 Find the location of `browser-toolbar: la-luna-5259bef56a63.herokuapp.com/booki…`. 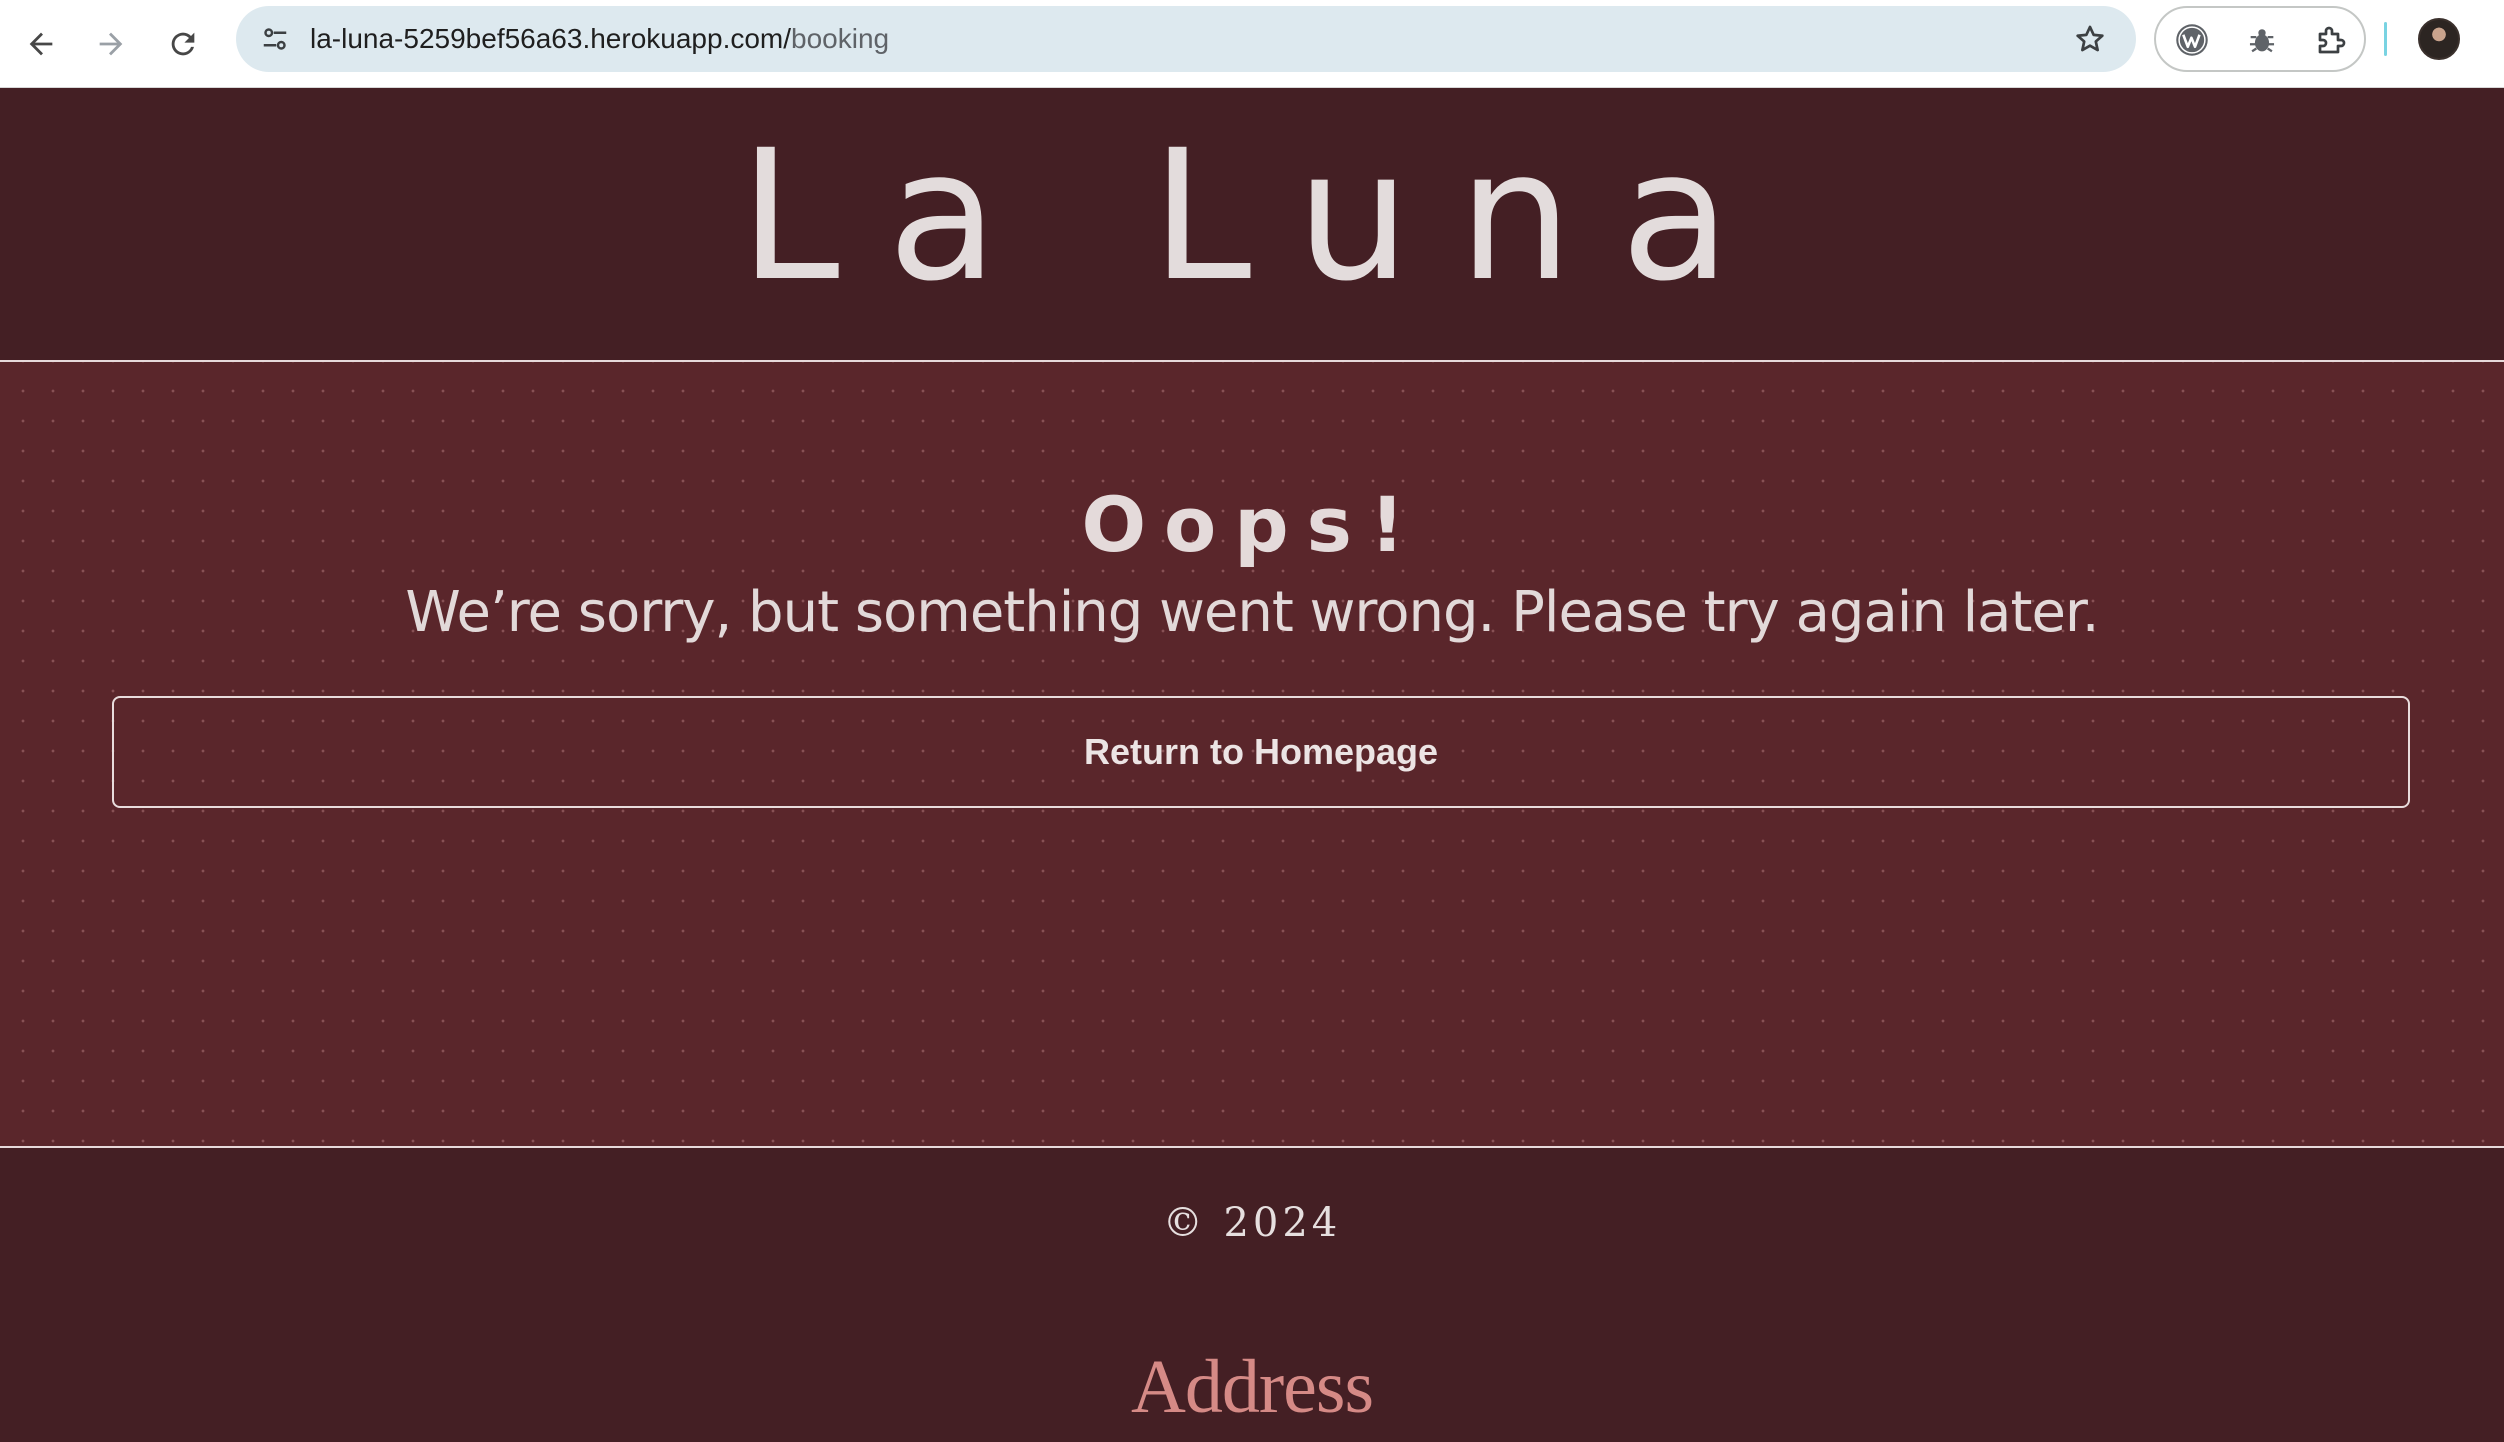

browser-toolbar: la-luna-5259bef56a63.herokuapp.com/booki… is located at coordinates (1252, 44).